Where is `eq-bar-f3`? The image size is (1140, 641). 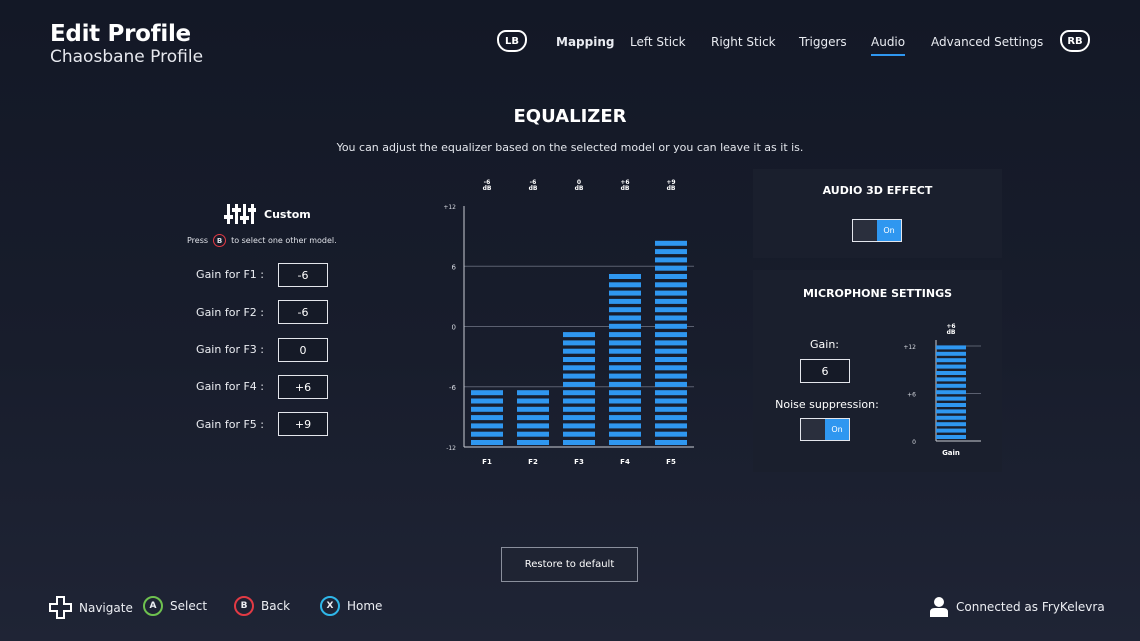 eq-bar-f3 is located at coordinates (579, 388).